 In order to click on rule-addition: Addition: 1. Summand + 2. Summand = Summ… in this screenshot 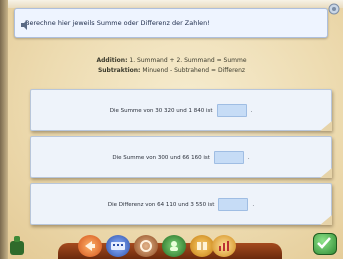, I will do `click(171, 60)`.